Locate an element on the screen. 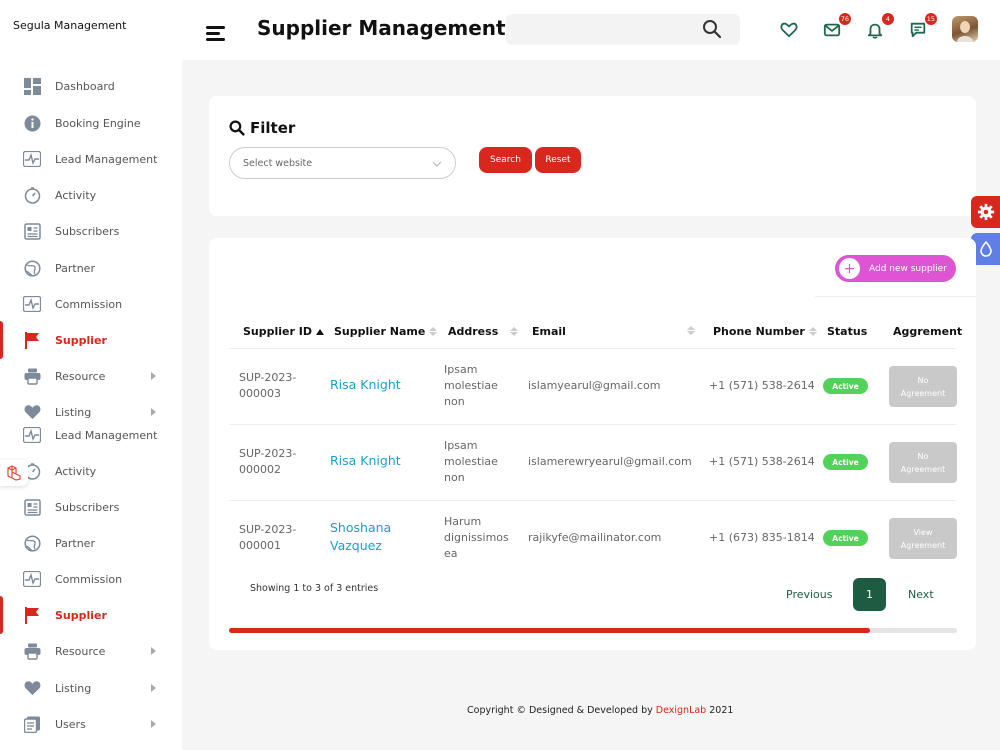 Image resolution: width=1000 pixels, height=750 pixels. add-supplier-button: + Add new supplier is located at coordinates (895, 268).